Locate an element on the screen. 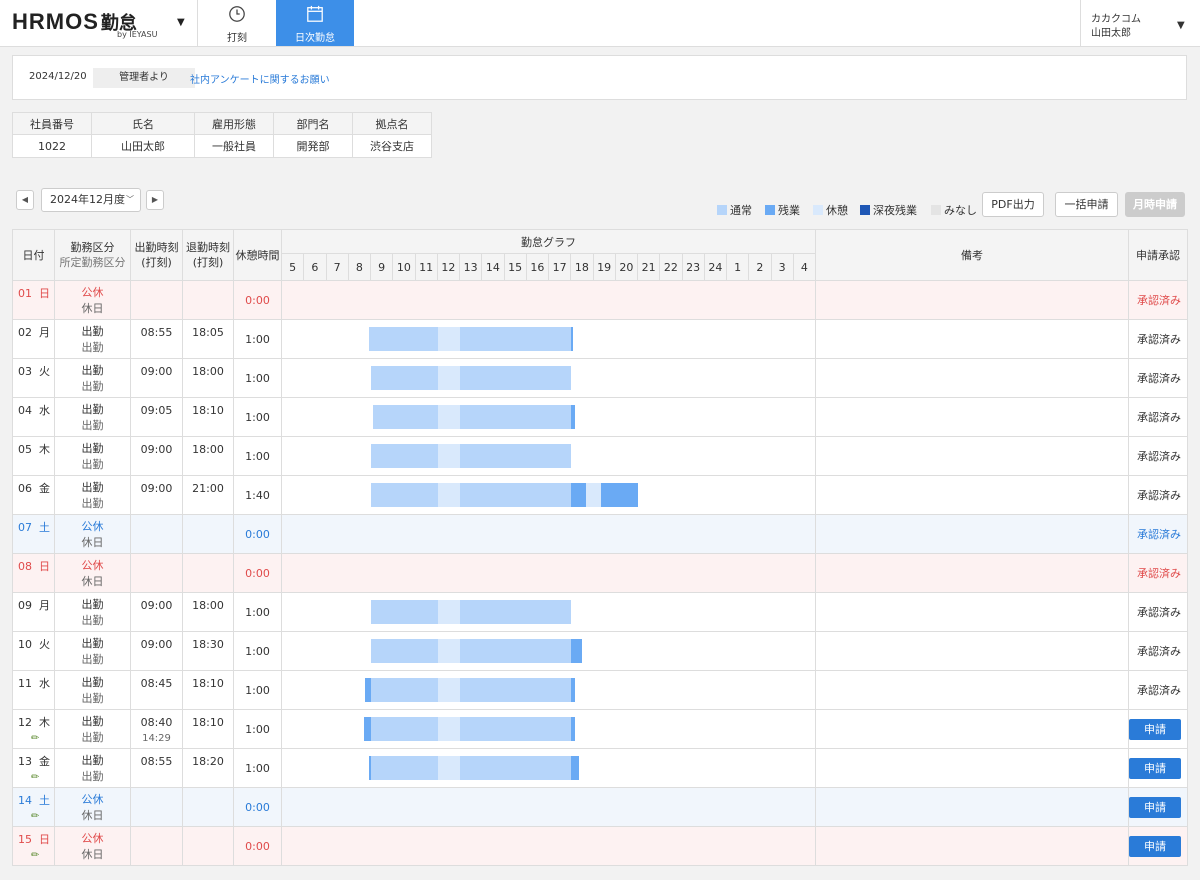  cell-end-time: 18:10 is located at coordinates (208, 417).